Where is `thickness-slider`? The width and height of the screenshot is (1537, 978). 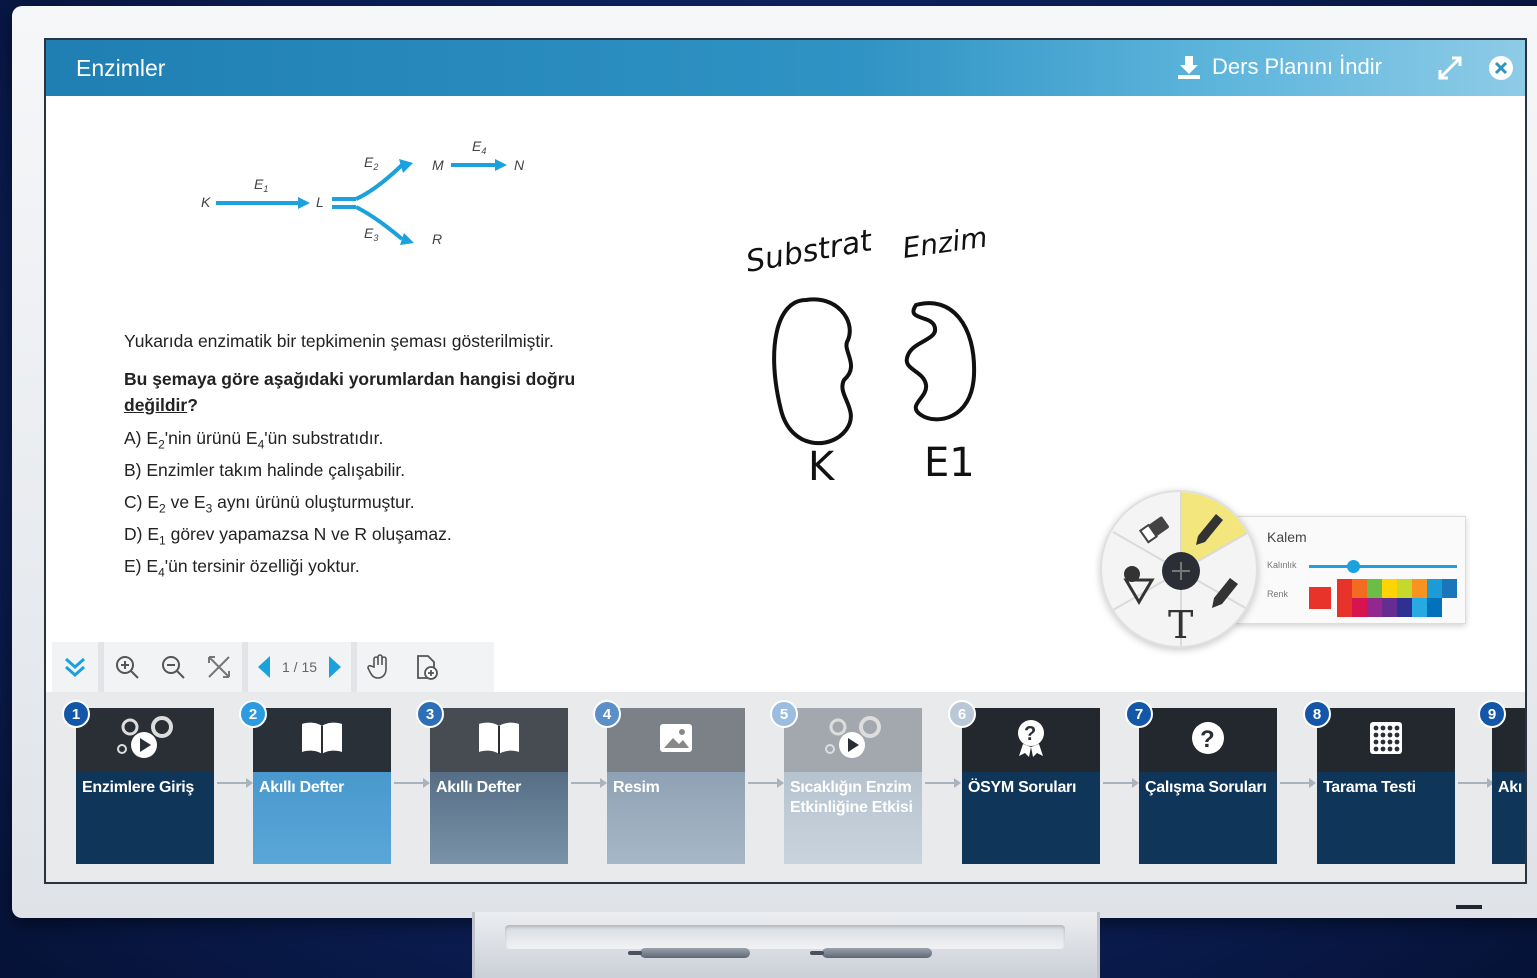 thickness-slider is located at coordinates (1383, 566).